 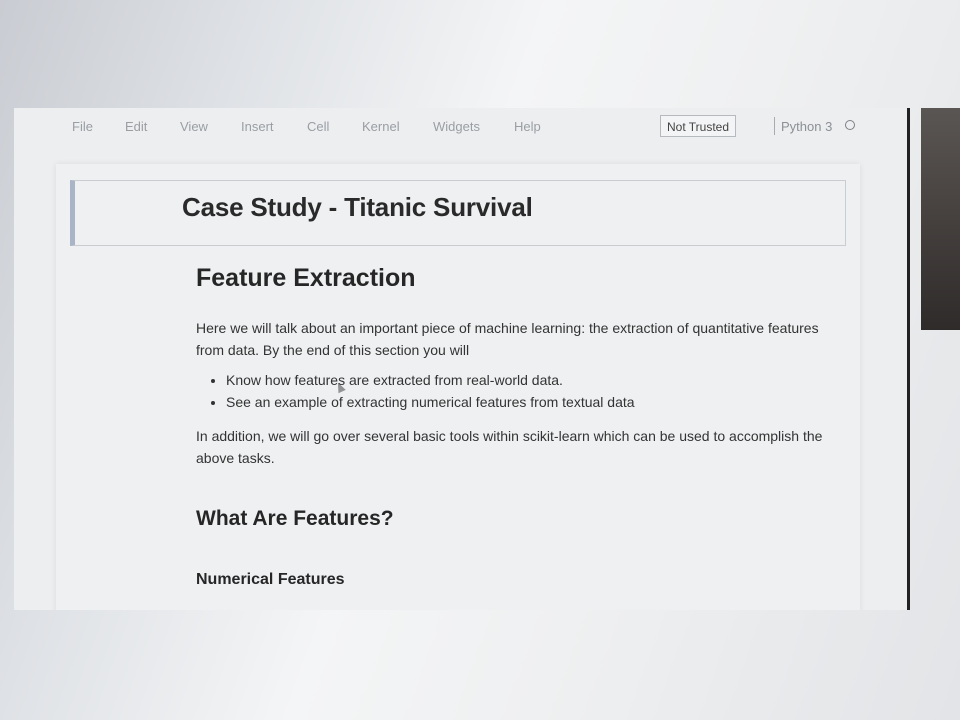 I want to click on screen-edge, so click(x=908, y=359).